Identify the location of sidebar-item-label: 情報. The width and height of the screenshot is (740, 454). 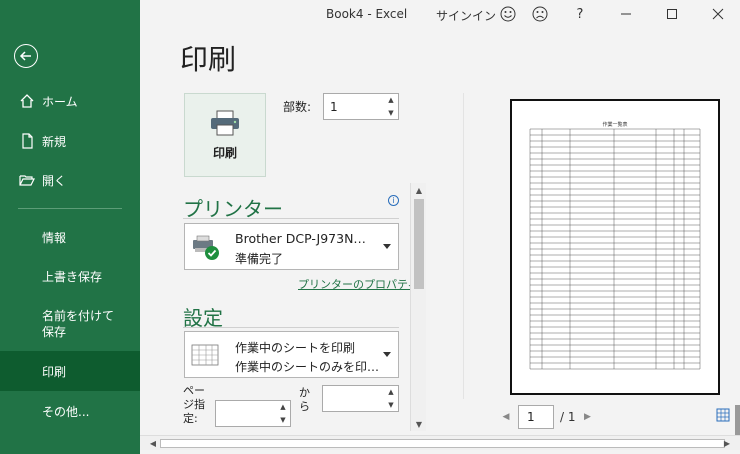
(54, 237).